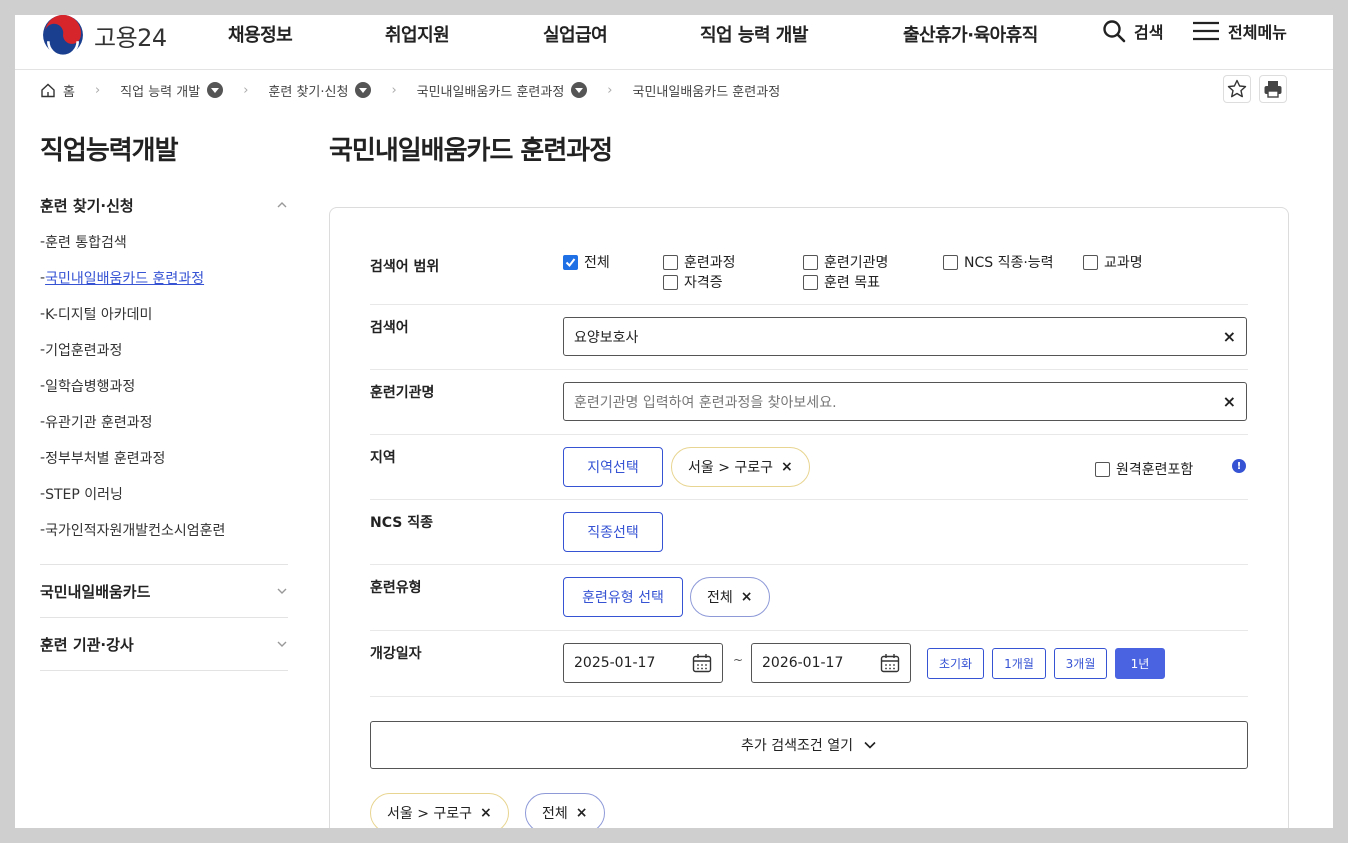 The height and width of the screenshot is (843, 1348). Describe the element at coordinates (164, 242) in the screenshot. I see `sidebar-item-integrated-search: - 훈련 통합검색` at that location.